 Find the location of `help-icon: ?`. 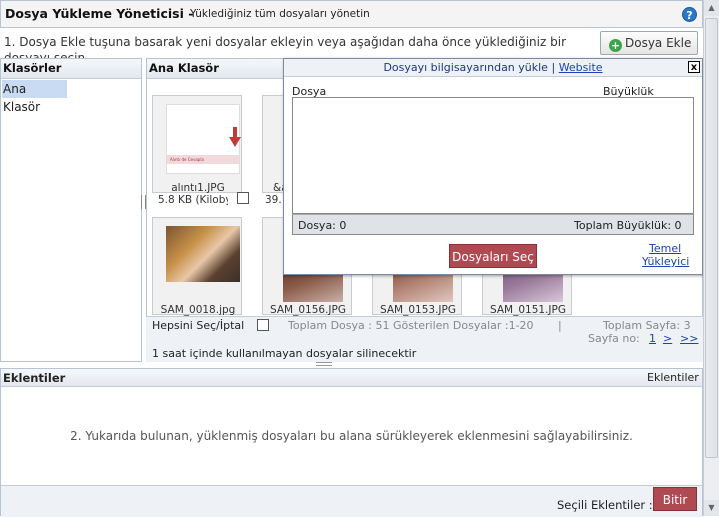

help-icon: ? is located at coordinates (689, 14).